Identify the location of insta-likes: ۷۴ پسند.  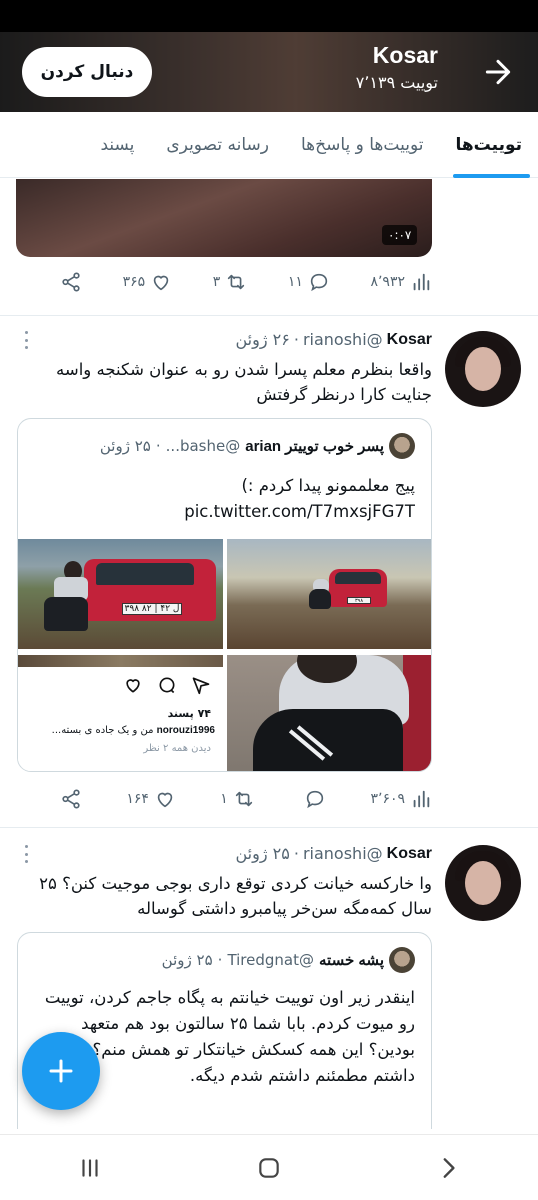
(189, 713).